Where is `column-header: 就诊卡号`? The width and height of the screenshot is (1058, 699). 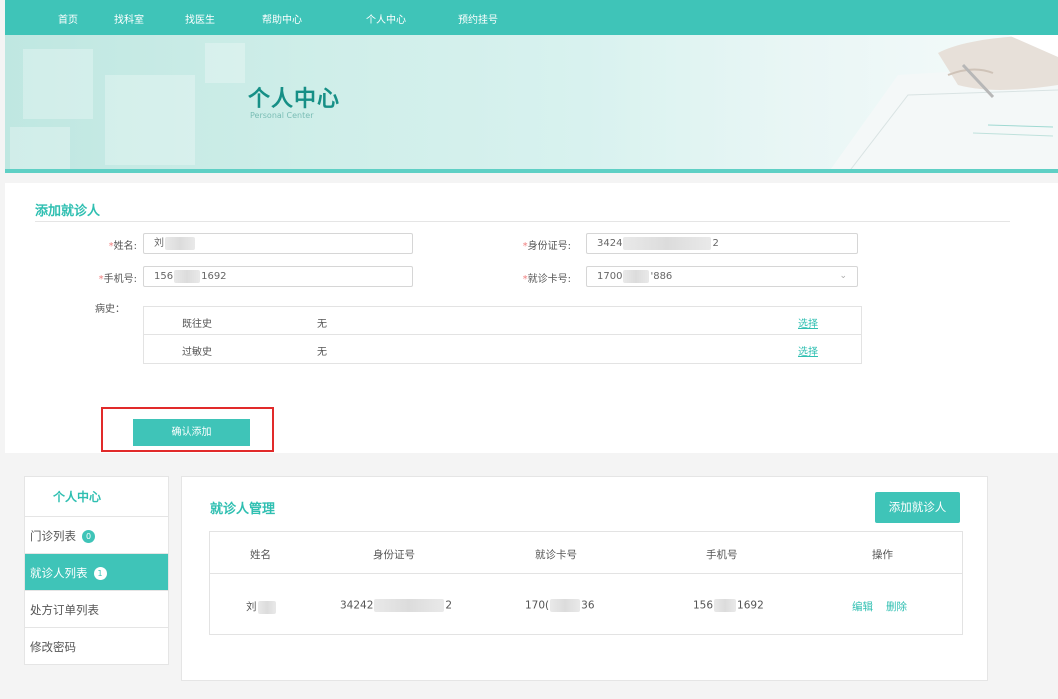 column-header: 就诊卡号 is located at coordinates (556, 555).